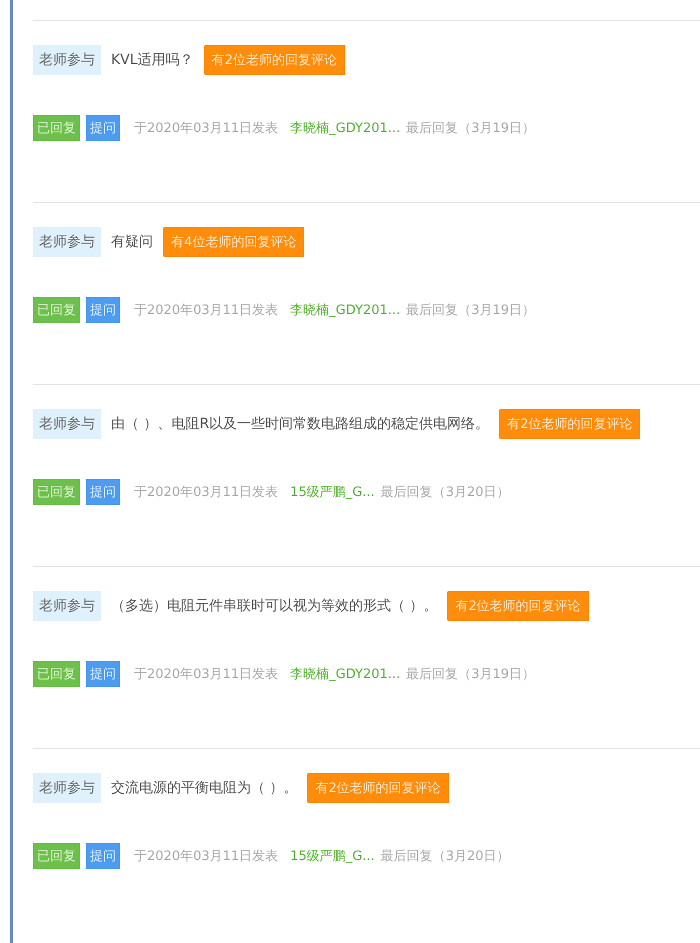 This screenshot has height=943, width=700. I want to click on post-title: KVL适用吗？, so click(152, 60).